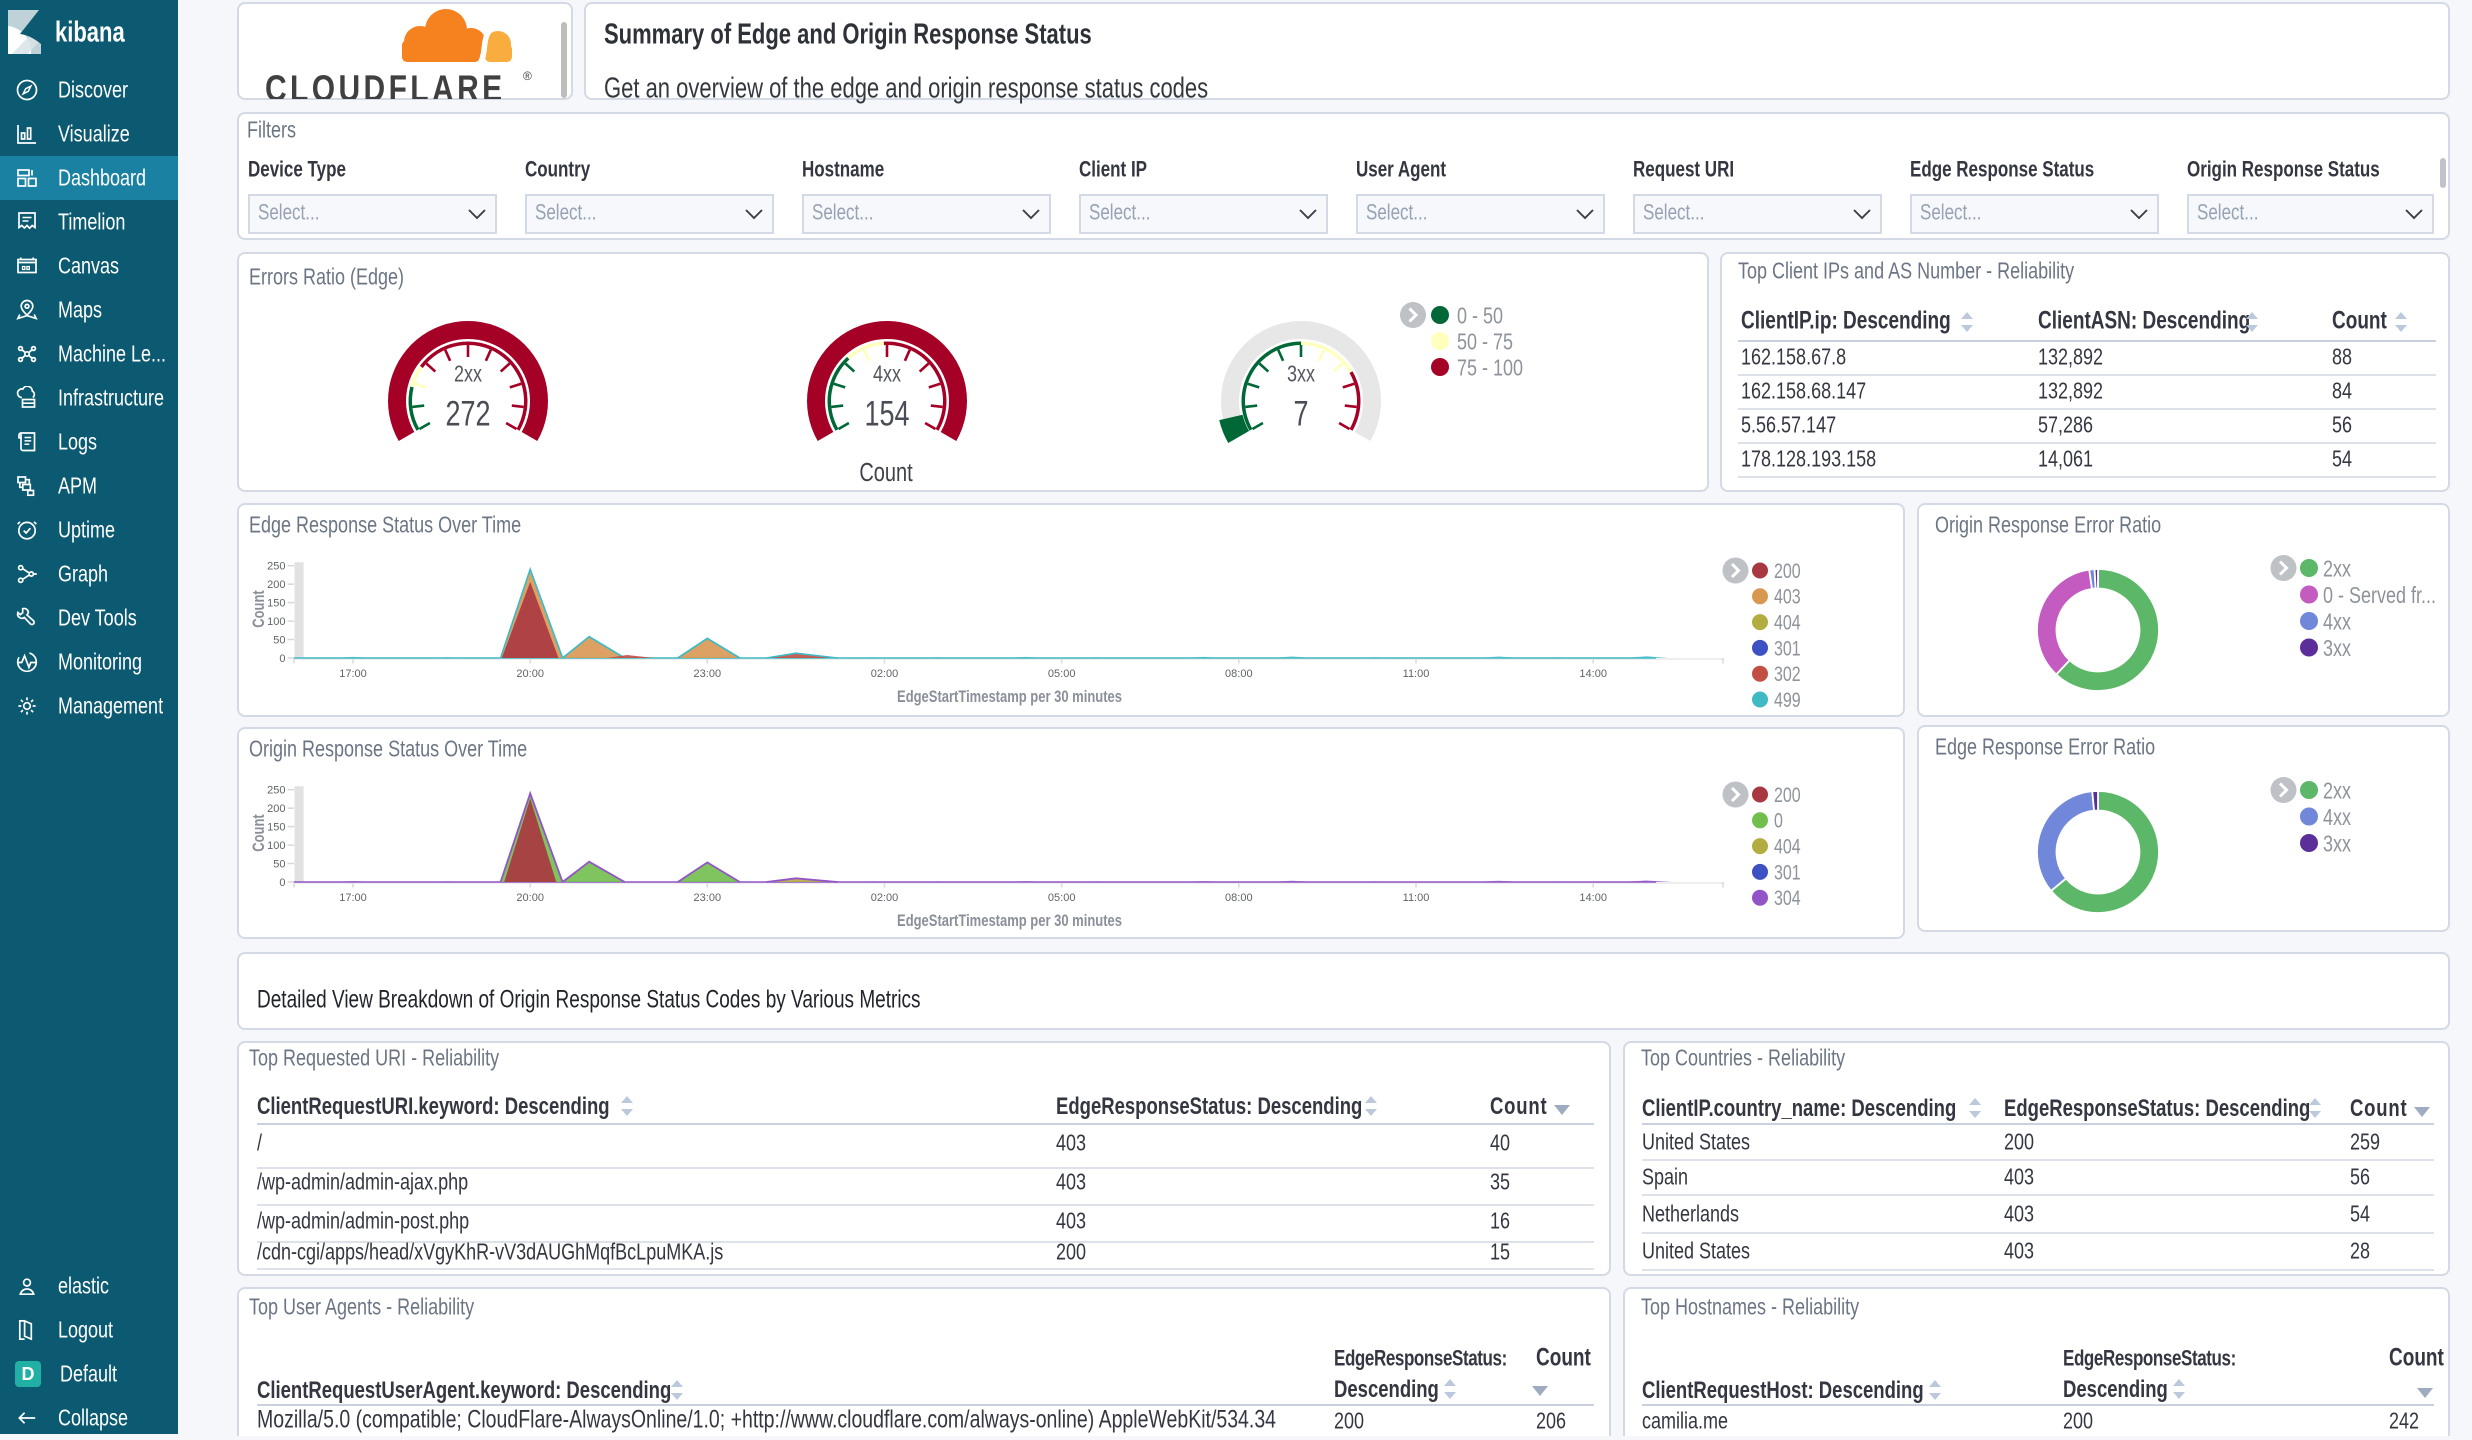 The width and height of the screenshot is (2472, 1440). I want to click on svg-text: 154, so click(886, 413).